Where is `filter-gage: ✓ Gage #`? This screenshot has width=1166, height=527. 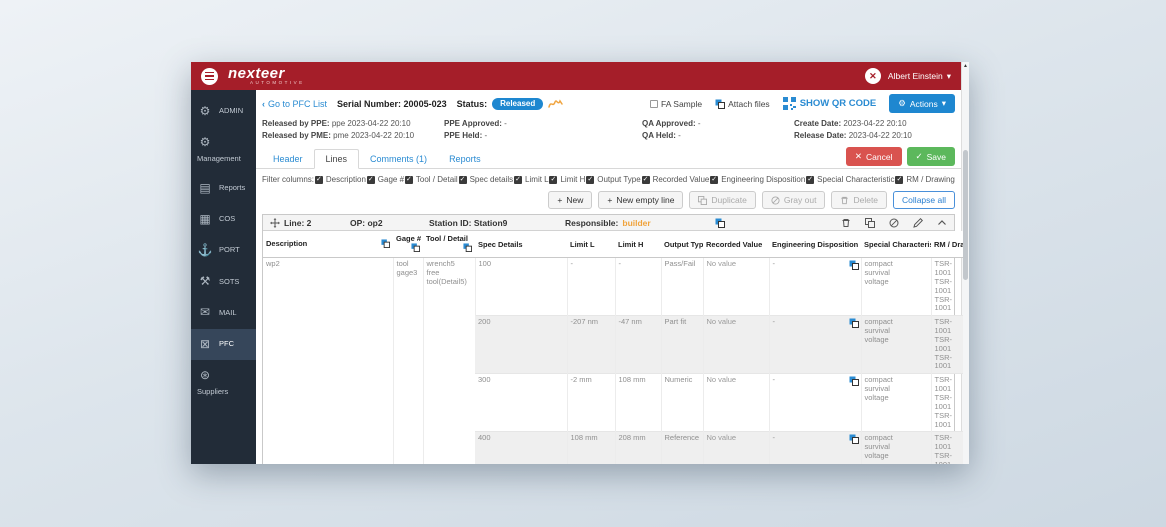 filter-gage: ✓ Gage # is located at coordinates (385, 179).